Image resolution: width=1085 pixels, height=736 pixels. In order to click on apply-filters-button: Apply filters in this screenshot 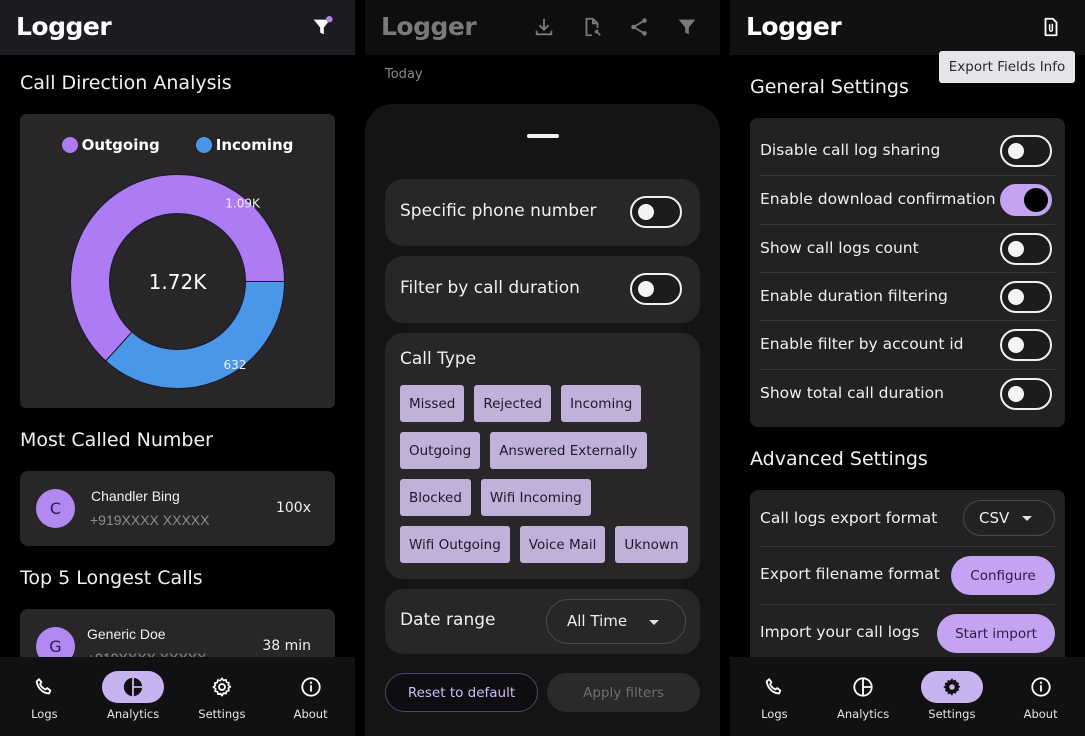, I will do `click(623, 692)`.